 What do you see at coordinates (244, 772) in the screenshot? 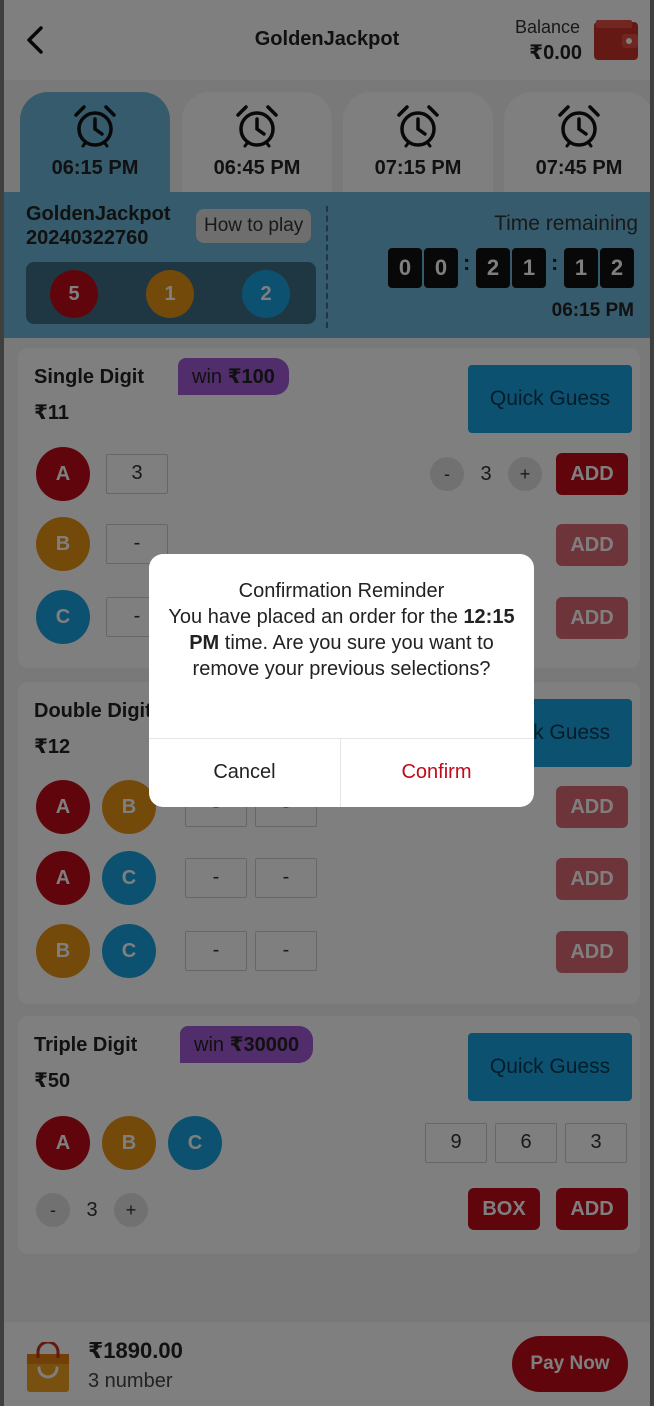
I see `cancel-button: Cancel` at bounding box center [244, 772].